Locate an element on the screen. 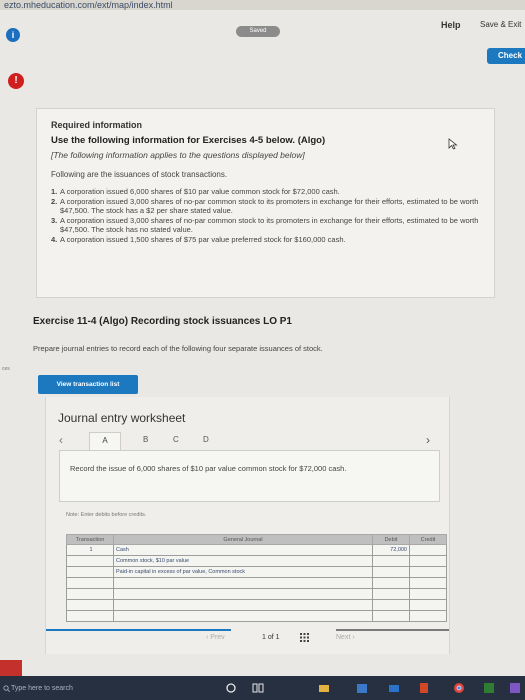 This screenshot has height=700, width=525. chevron-left-icon: ‹ is located at coordinates (61, 440).